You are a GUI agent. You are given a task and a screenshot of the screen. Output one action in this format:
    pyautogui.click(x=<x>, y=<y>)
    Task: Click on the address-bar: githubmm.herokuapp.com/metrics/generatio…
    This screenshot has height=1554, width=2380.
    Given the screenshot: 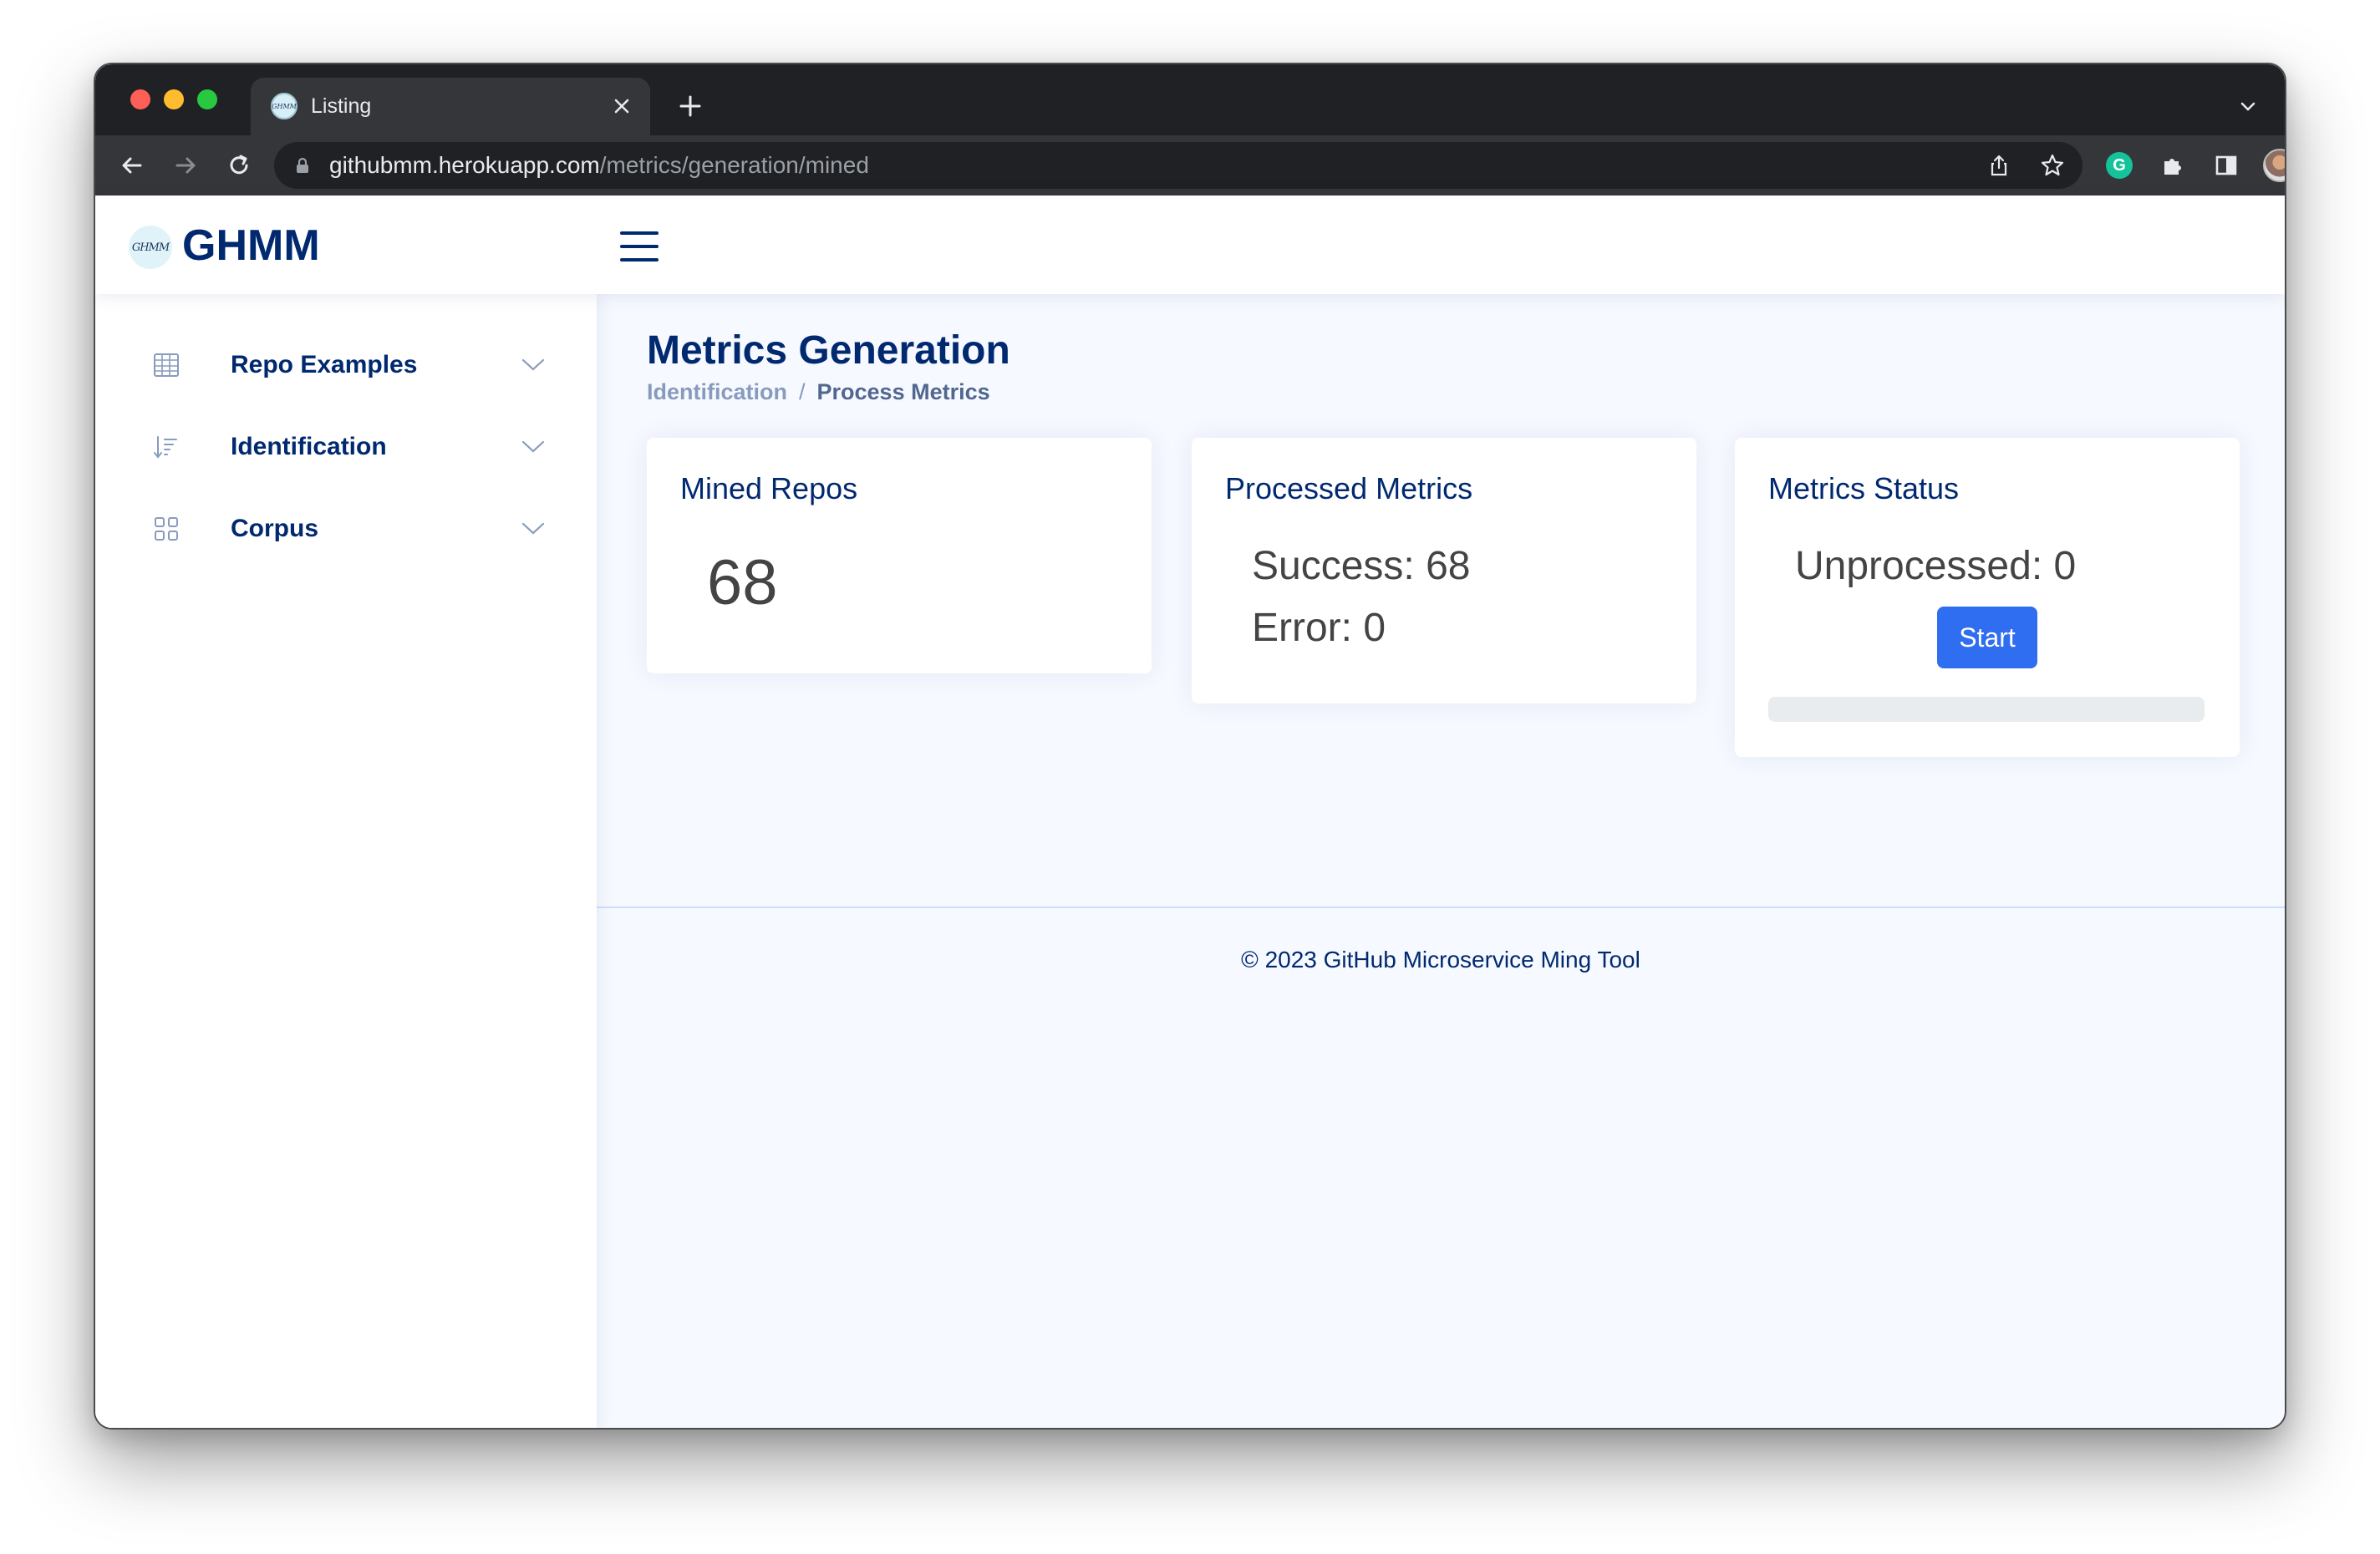 What is the action you would take?
    pyautogui.click(x=1178, y=165)
    